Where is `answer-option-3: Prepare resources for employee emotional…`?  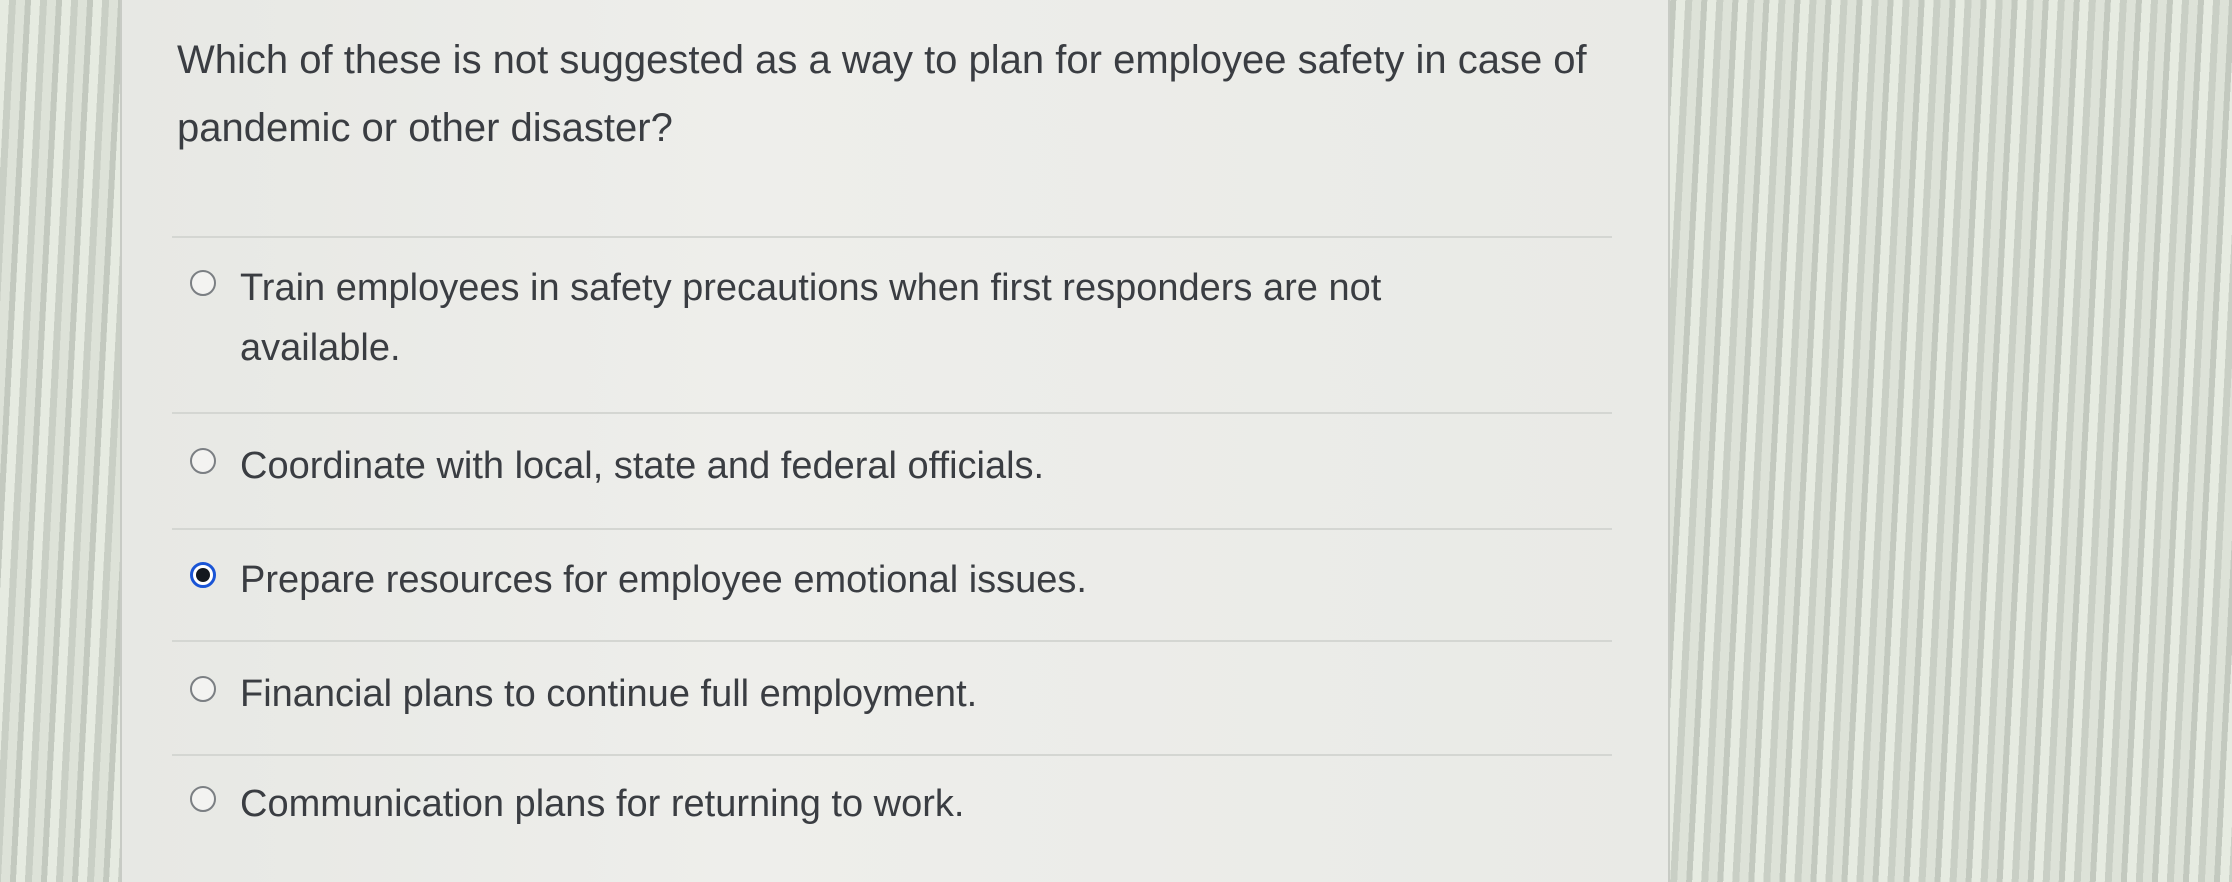
answer-option-3: Prepare resources for employee emotional… is located at coordinates (870, 580).